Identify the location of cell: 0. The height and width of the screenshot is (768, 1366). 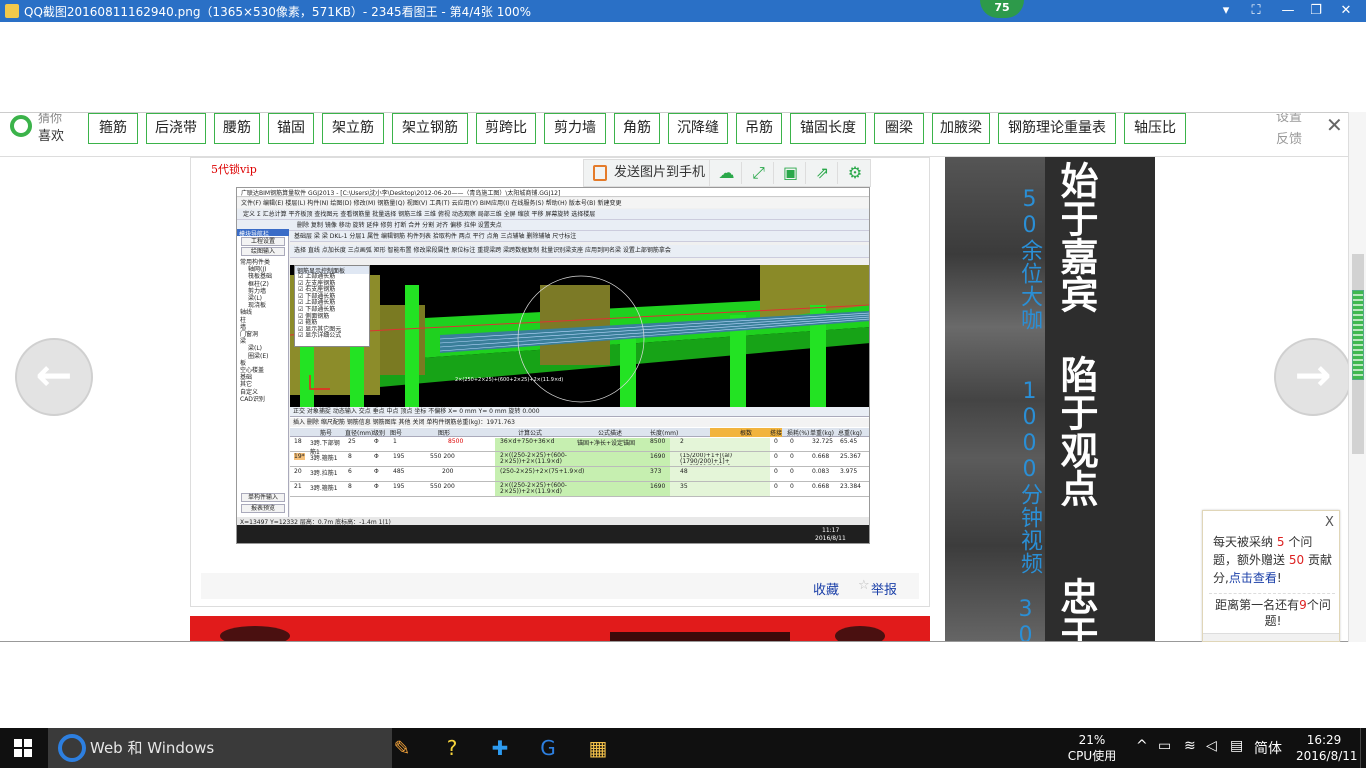
(792, 486).